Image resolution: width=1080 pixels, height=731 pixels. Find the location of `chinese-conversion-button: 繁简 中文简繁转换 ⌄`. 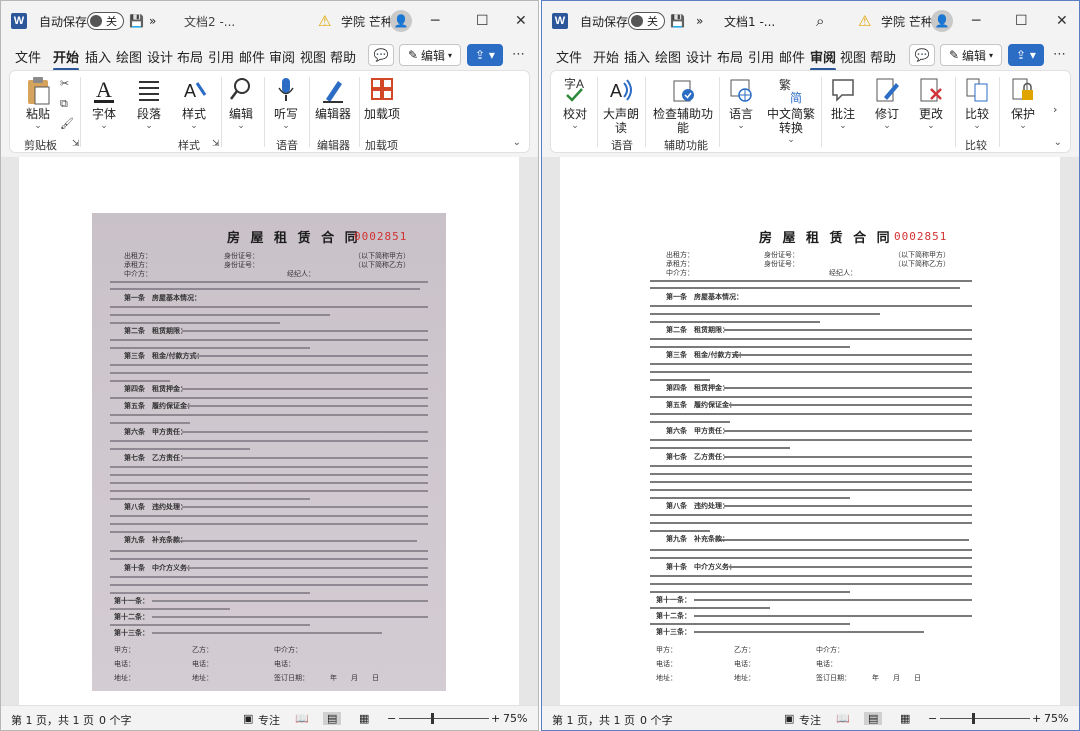

chinese-conversion-button: 繁简 中文简繁转换 ⌄ is located at coordinates (791, 110).